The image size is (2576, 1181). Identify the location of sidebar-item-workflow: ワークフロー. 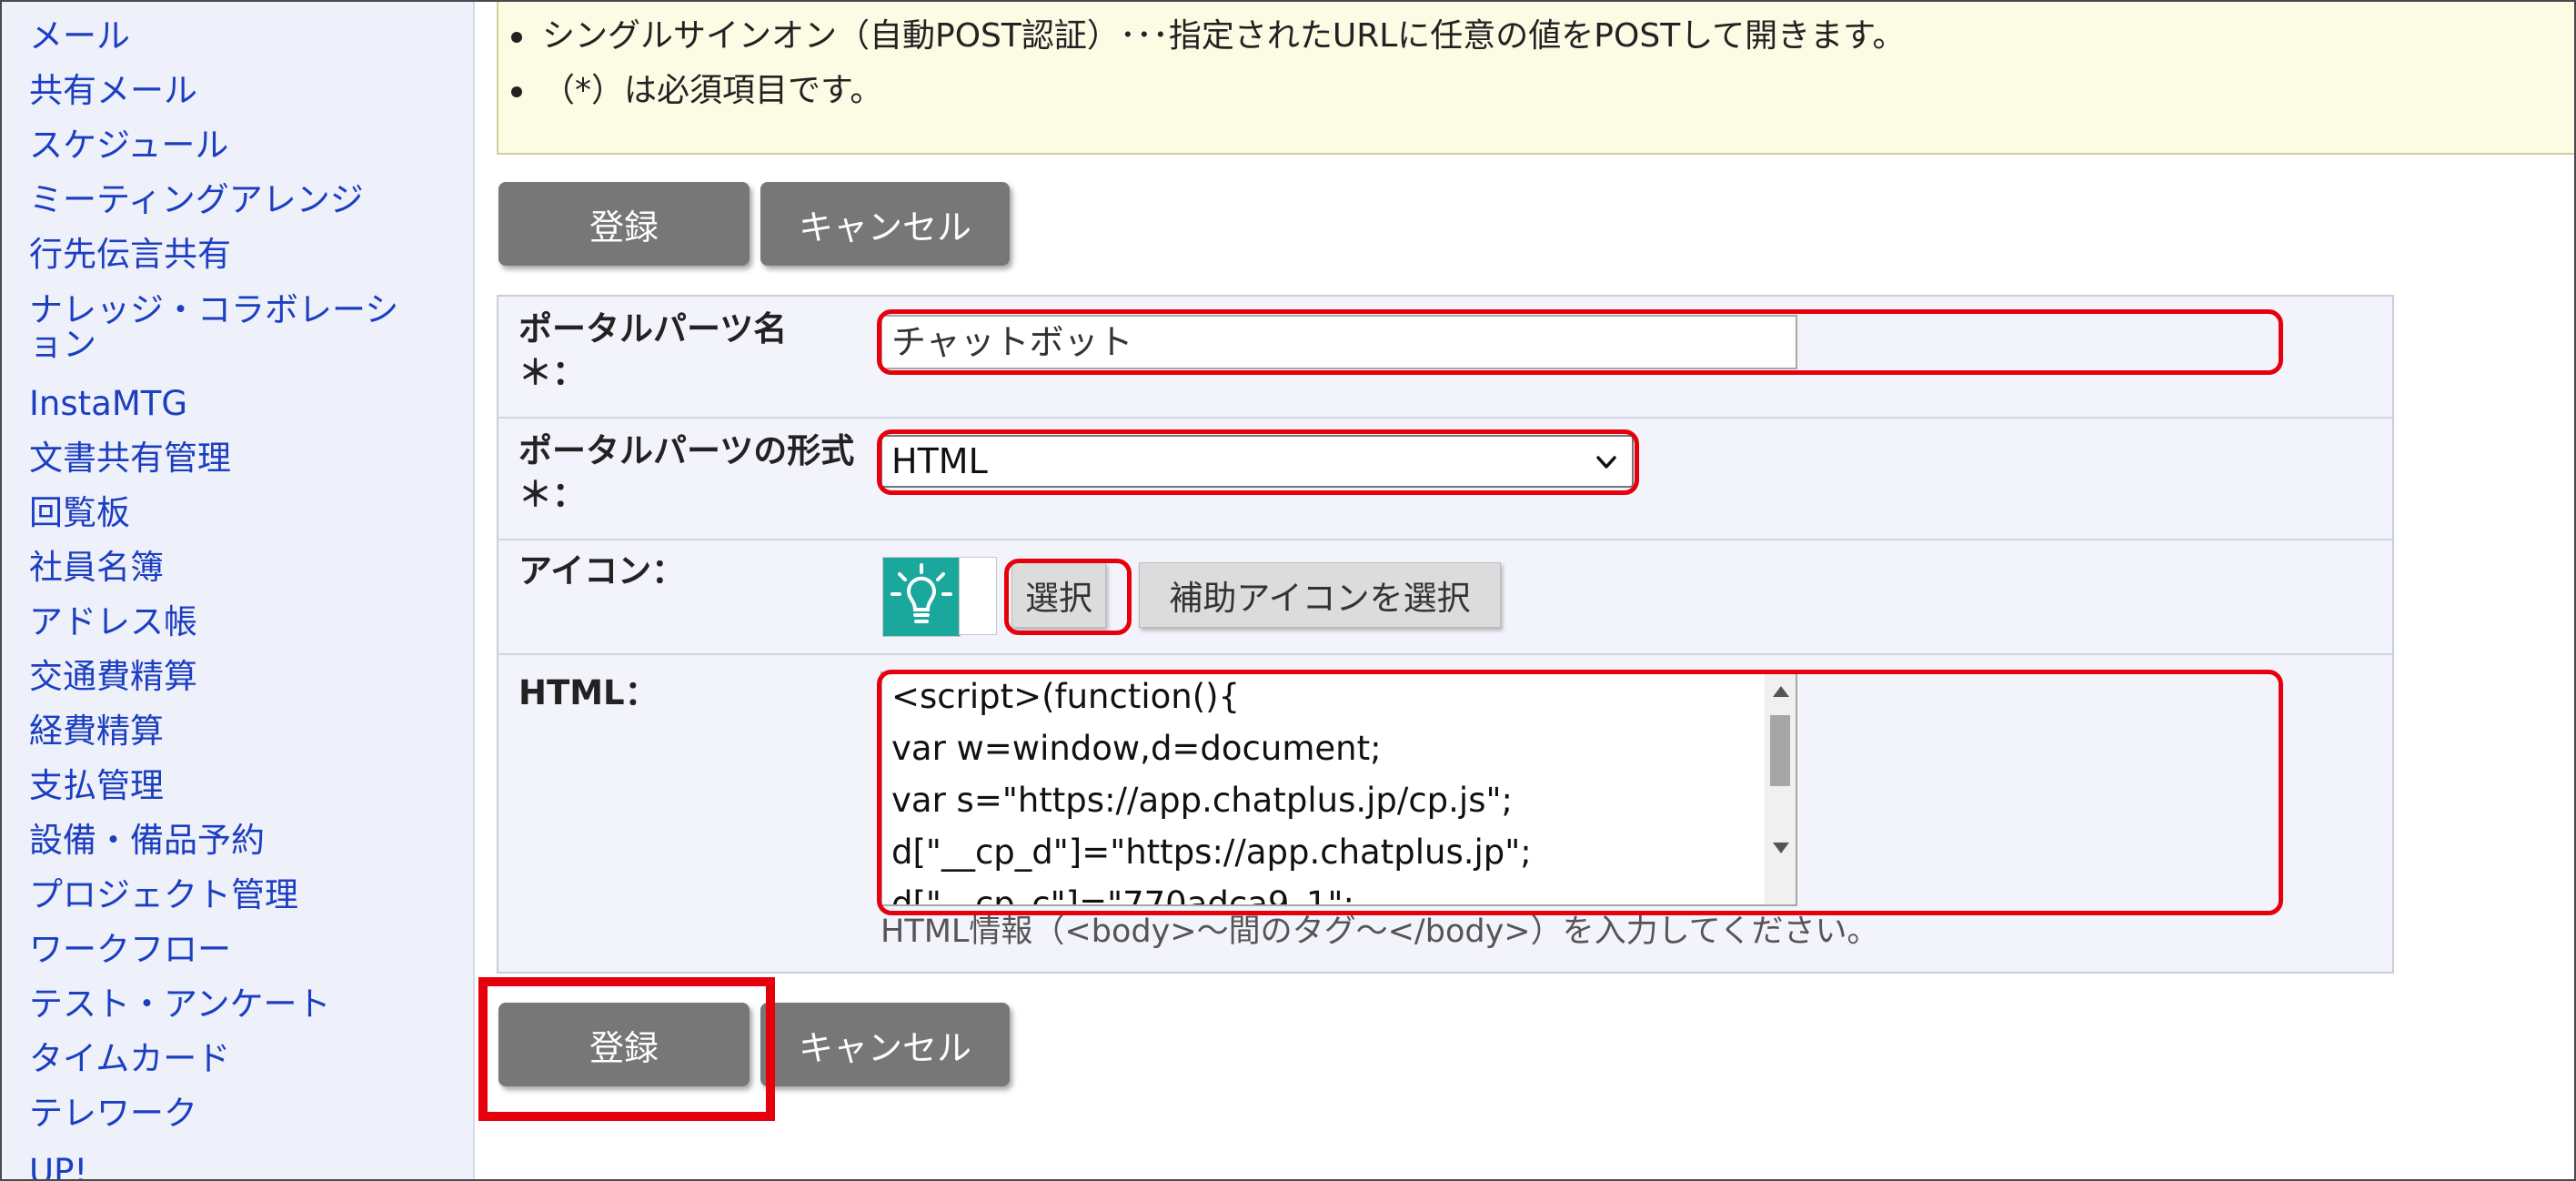
(243, 950).